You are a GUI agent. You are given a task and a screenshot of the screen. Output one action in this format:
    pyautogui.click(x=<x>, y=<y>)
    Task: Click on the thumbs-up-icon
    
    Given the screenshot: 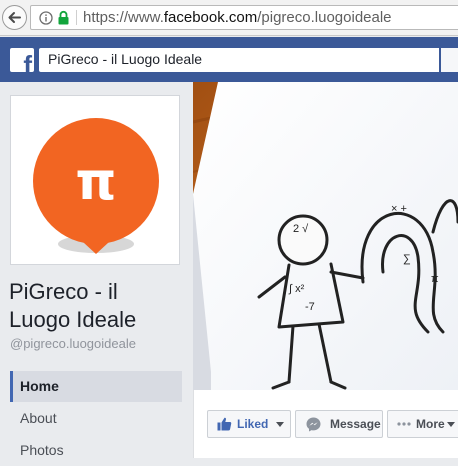 What is the action you would take?
    pyautogui.click(x=224, y=424)
    